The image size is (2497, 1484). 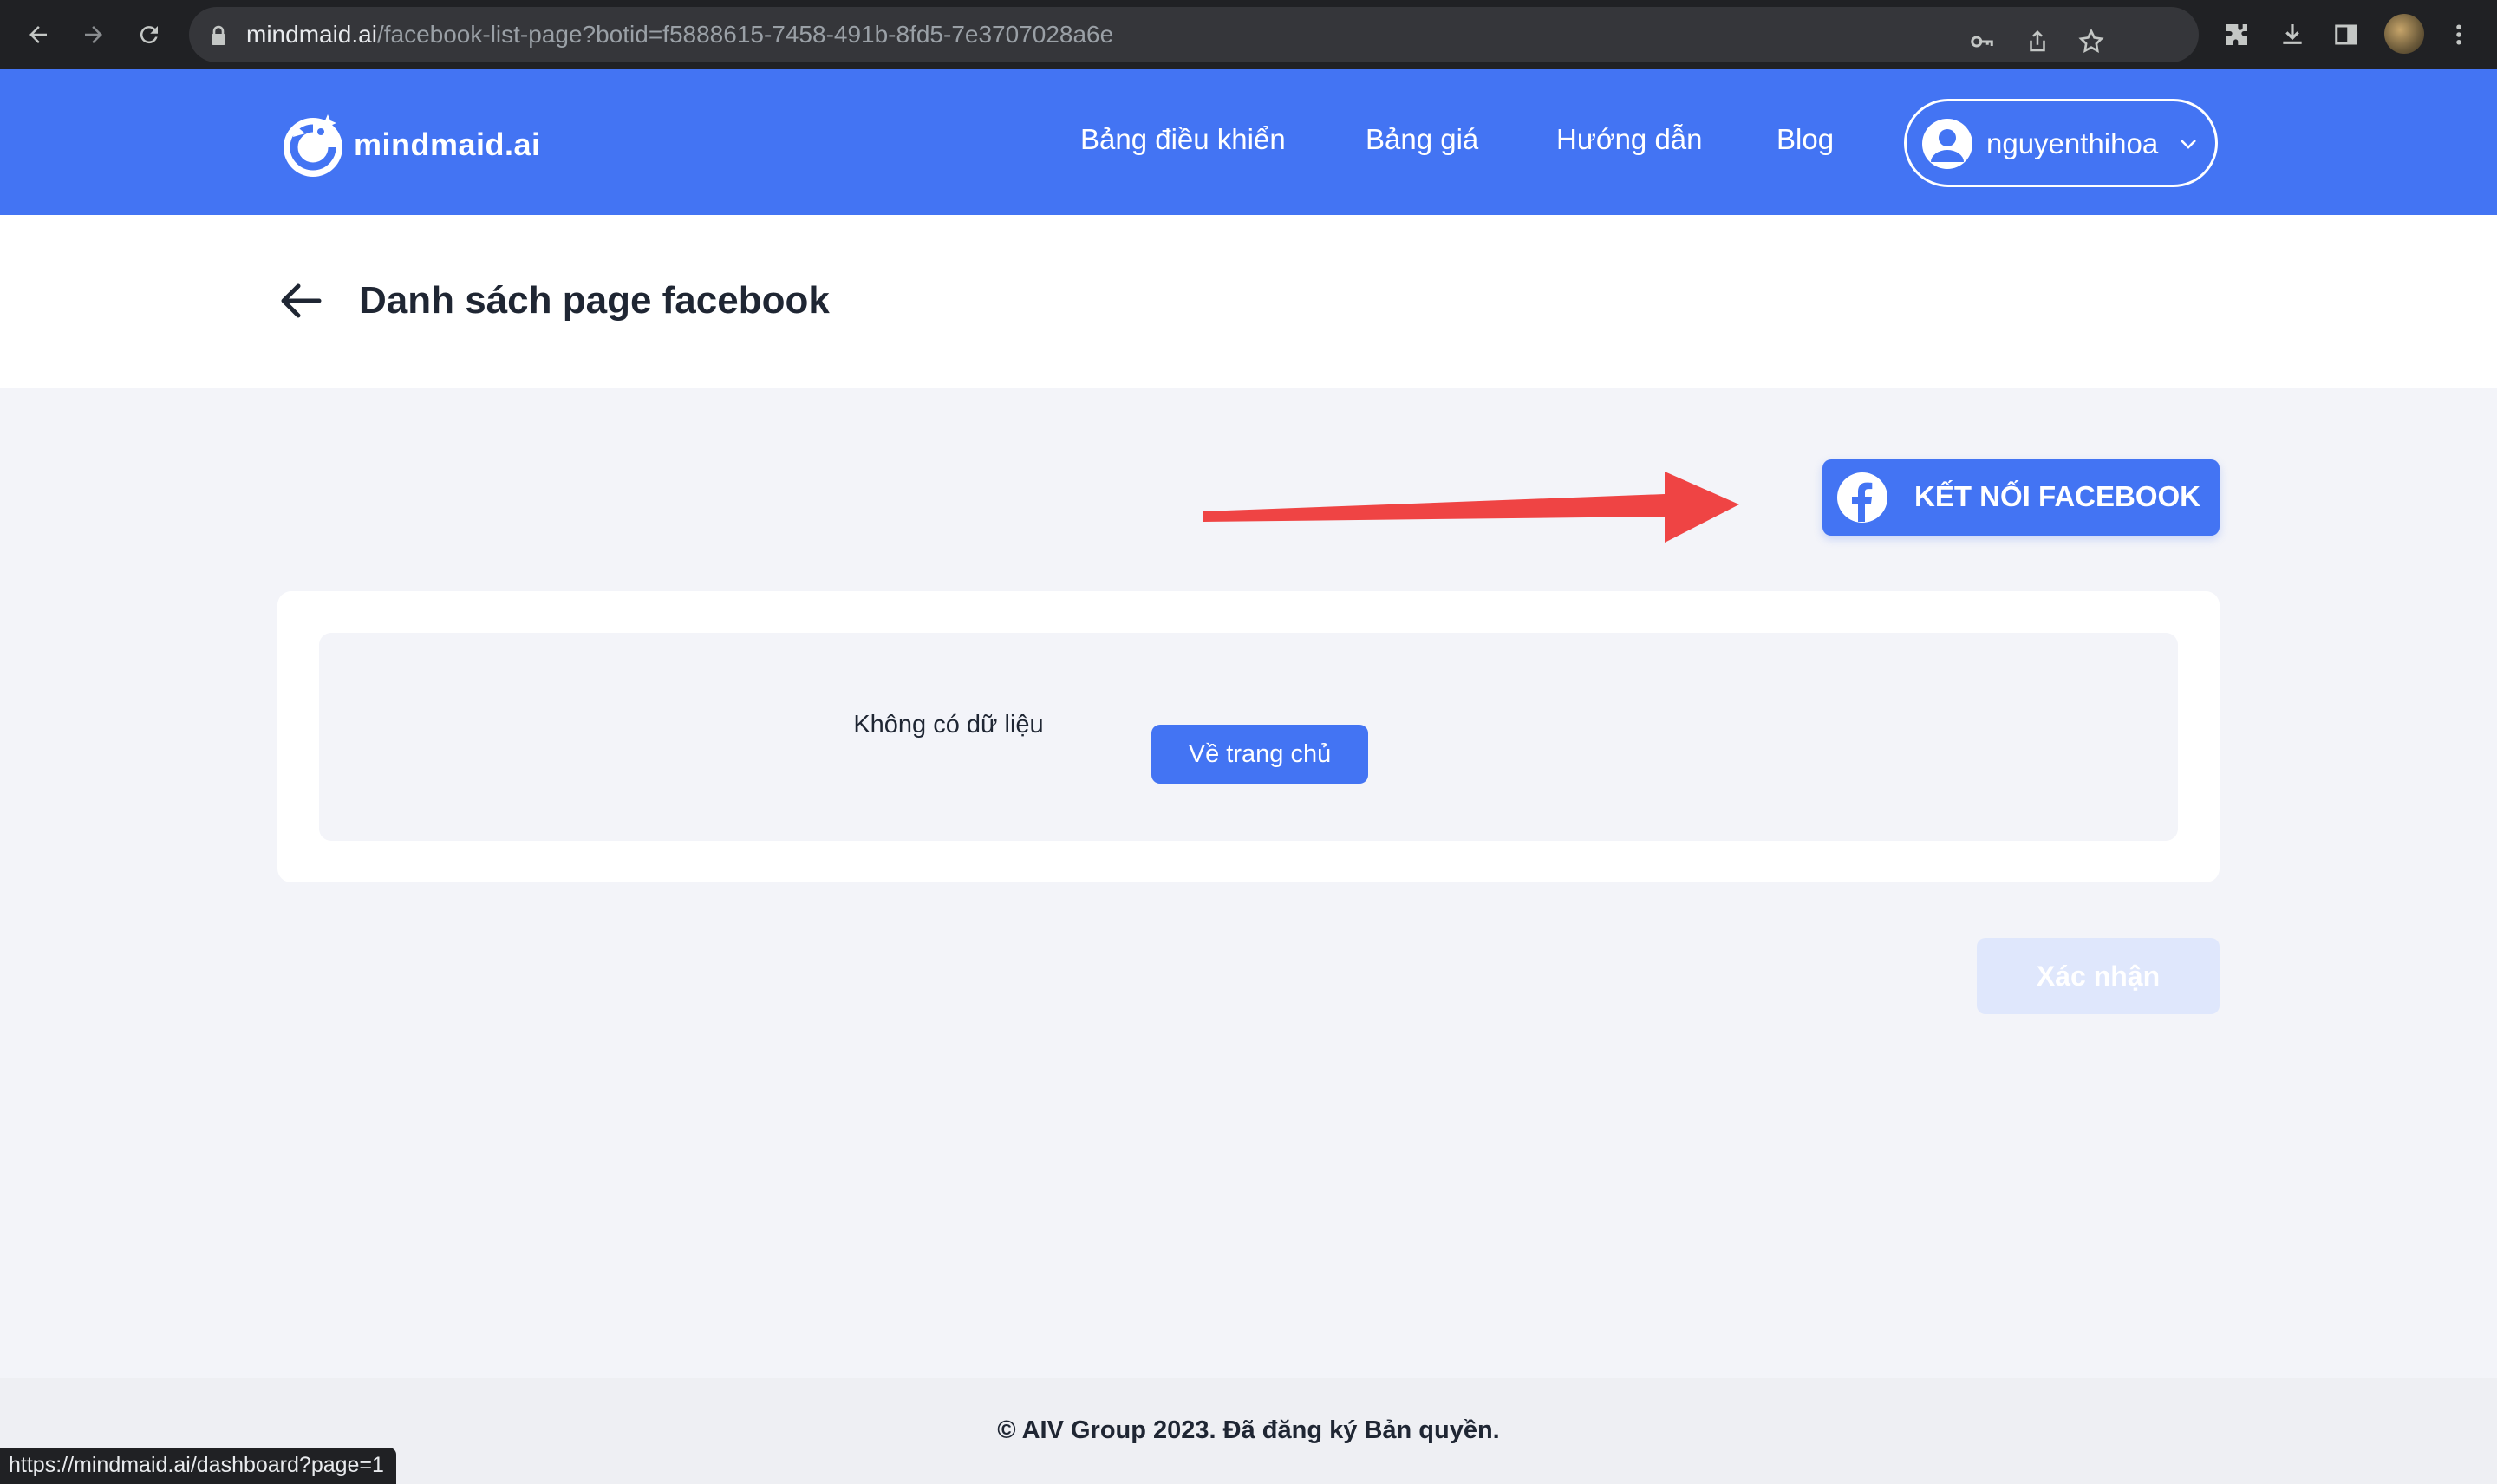 What do you see at coordinates (1471, 507) in the screenshot?
I see `annotation-arrow` at bounding box center [1471, 507].